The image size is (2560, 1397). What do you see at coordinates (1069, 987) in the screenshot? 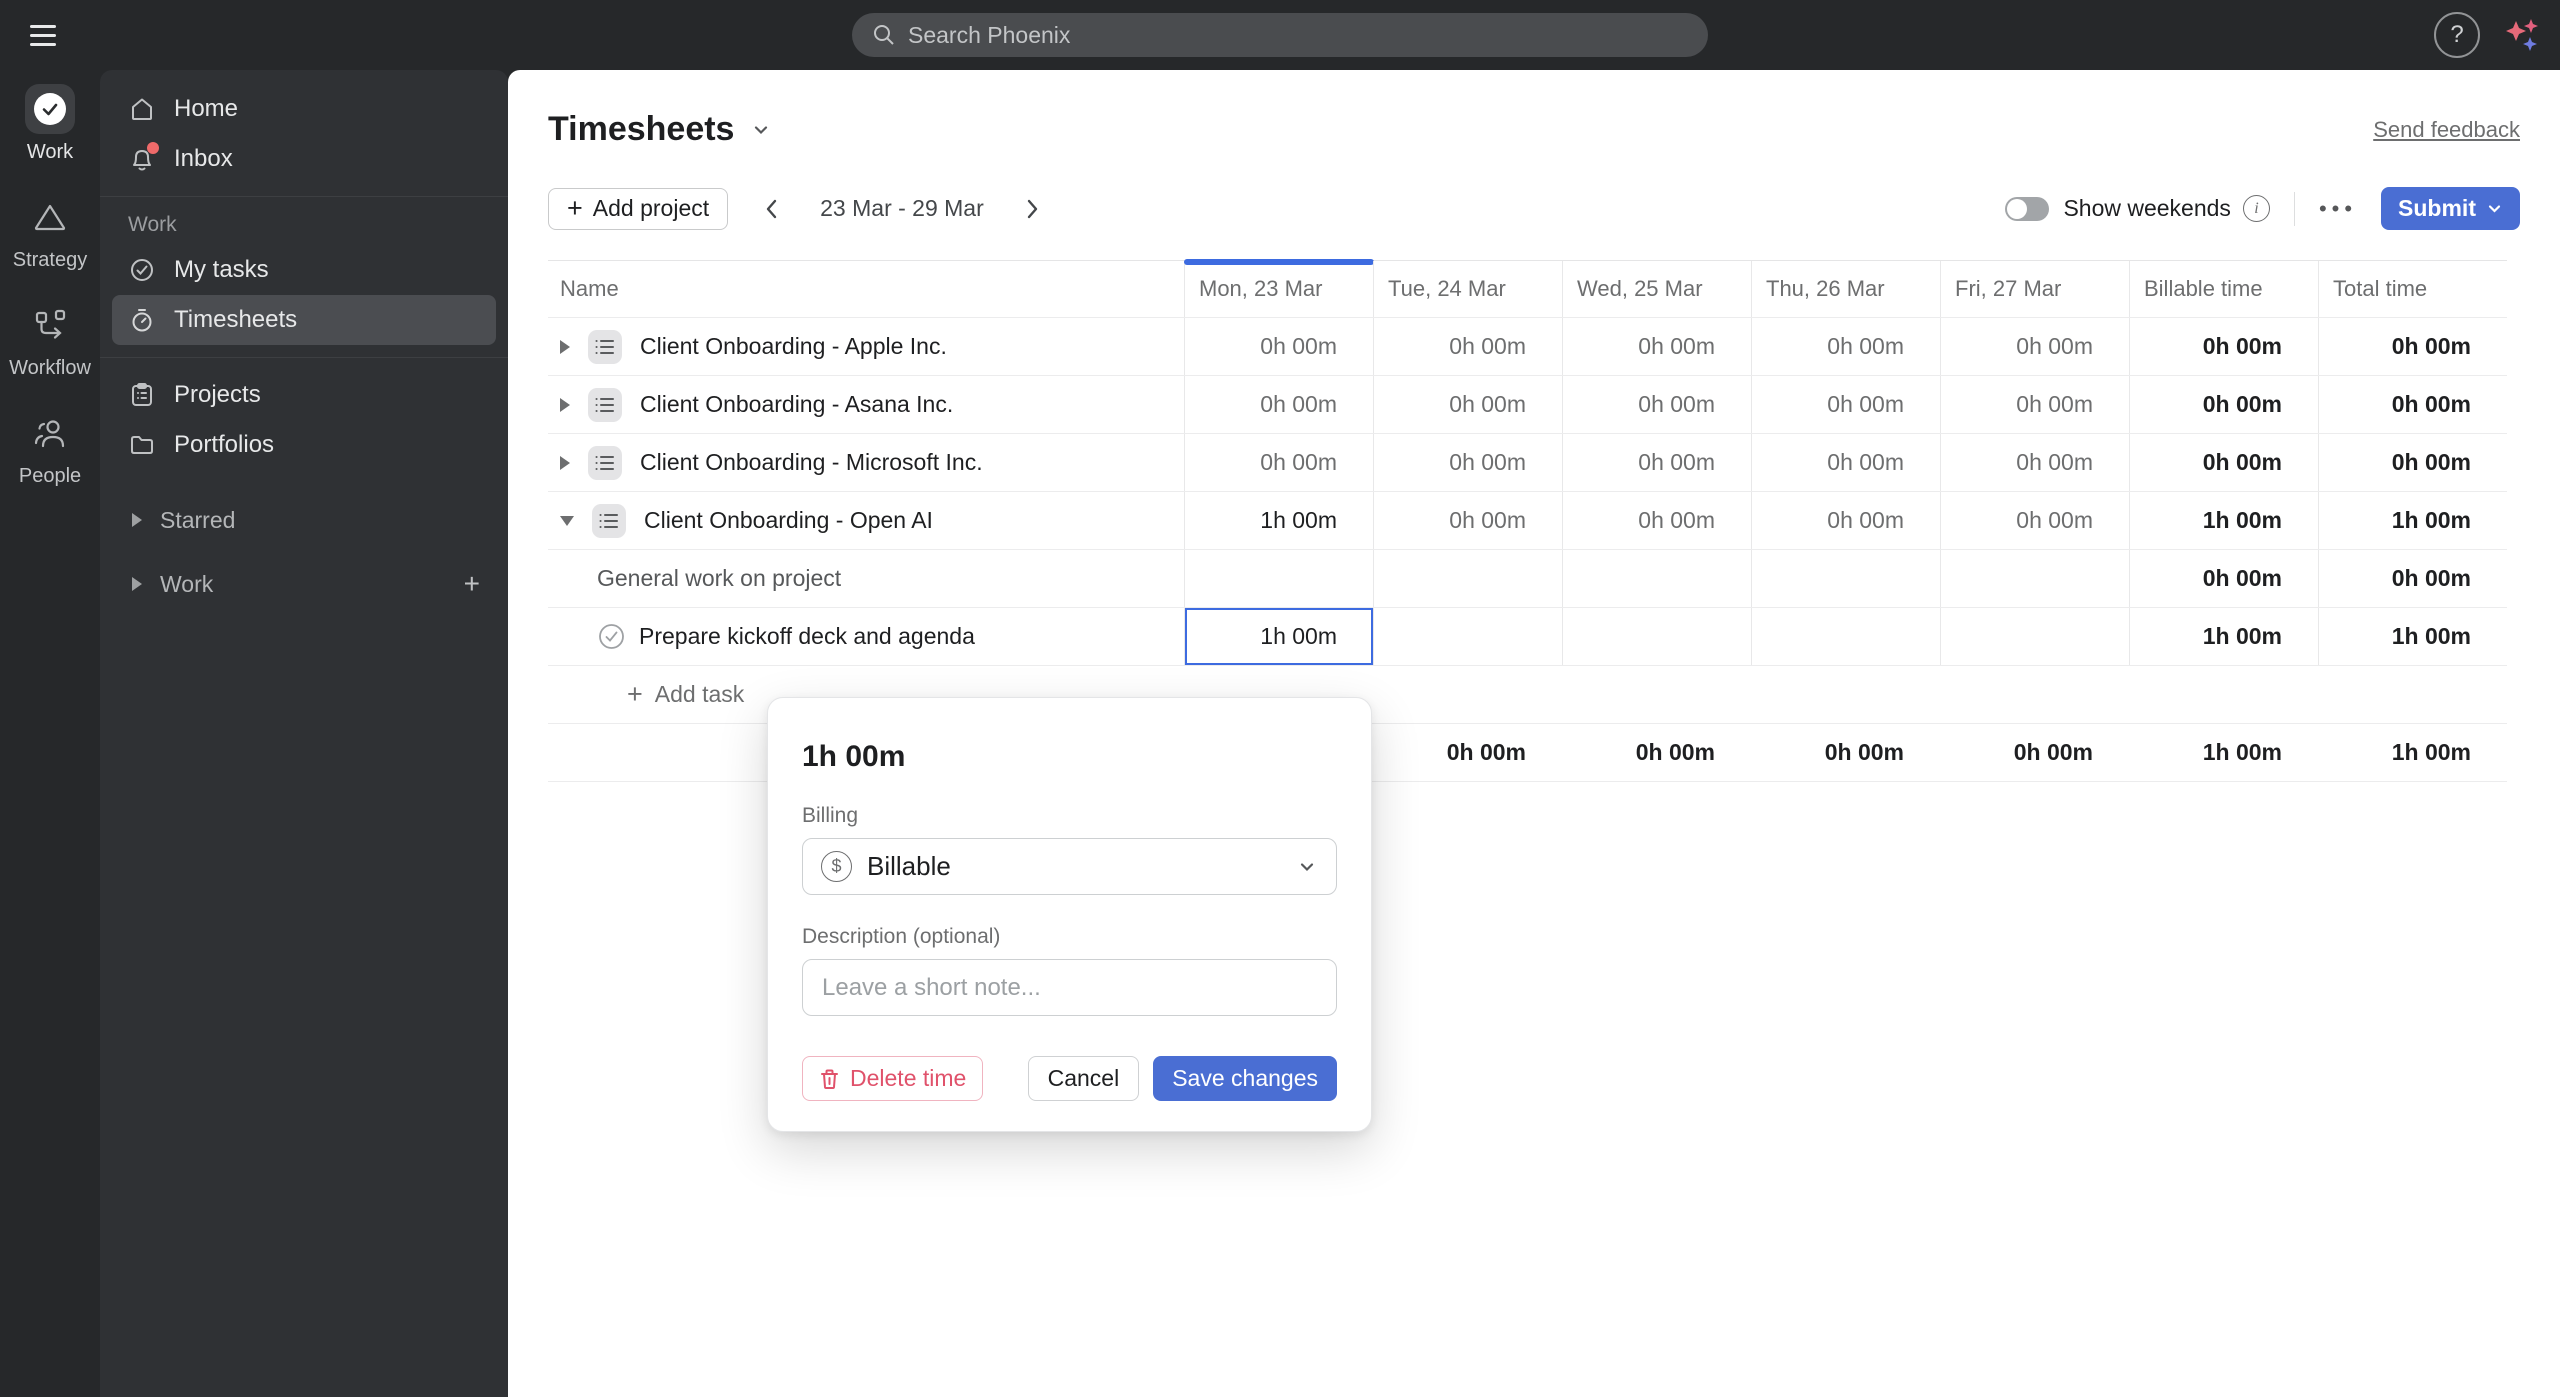
I see `description-input` at bounding box center [1069, 987].